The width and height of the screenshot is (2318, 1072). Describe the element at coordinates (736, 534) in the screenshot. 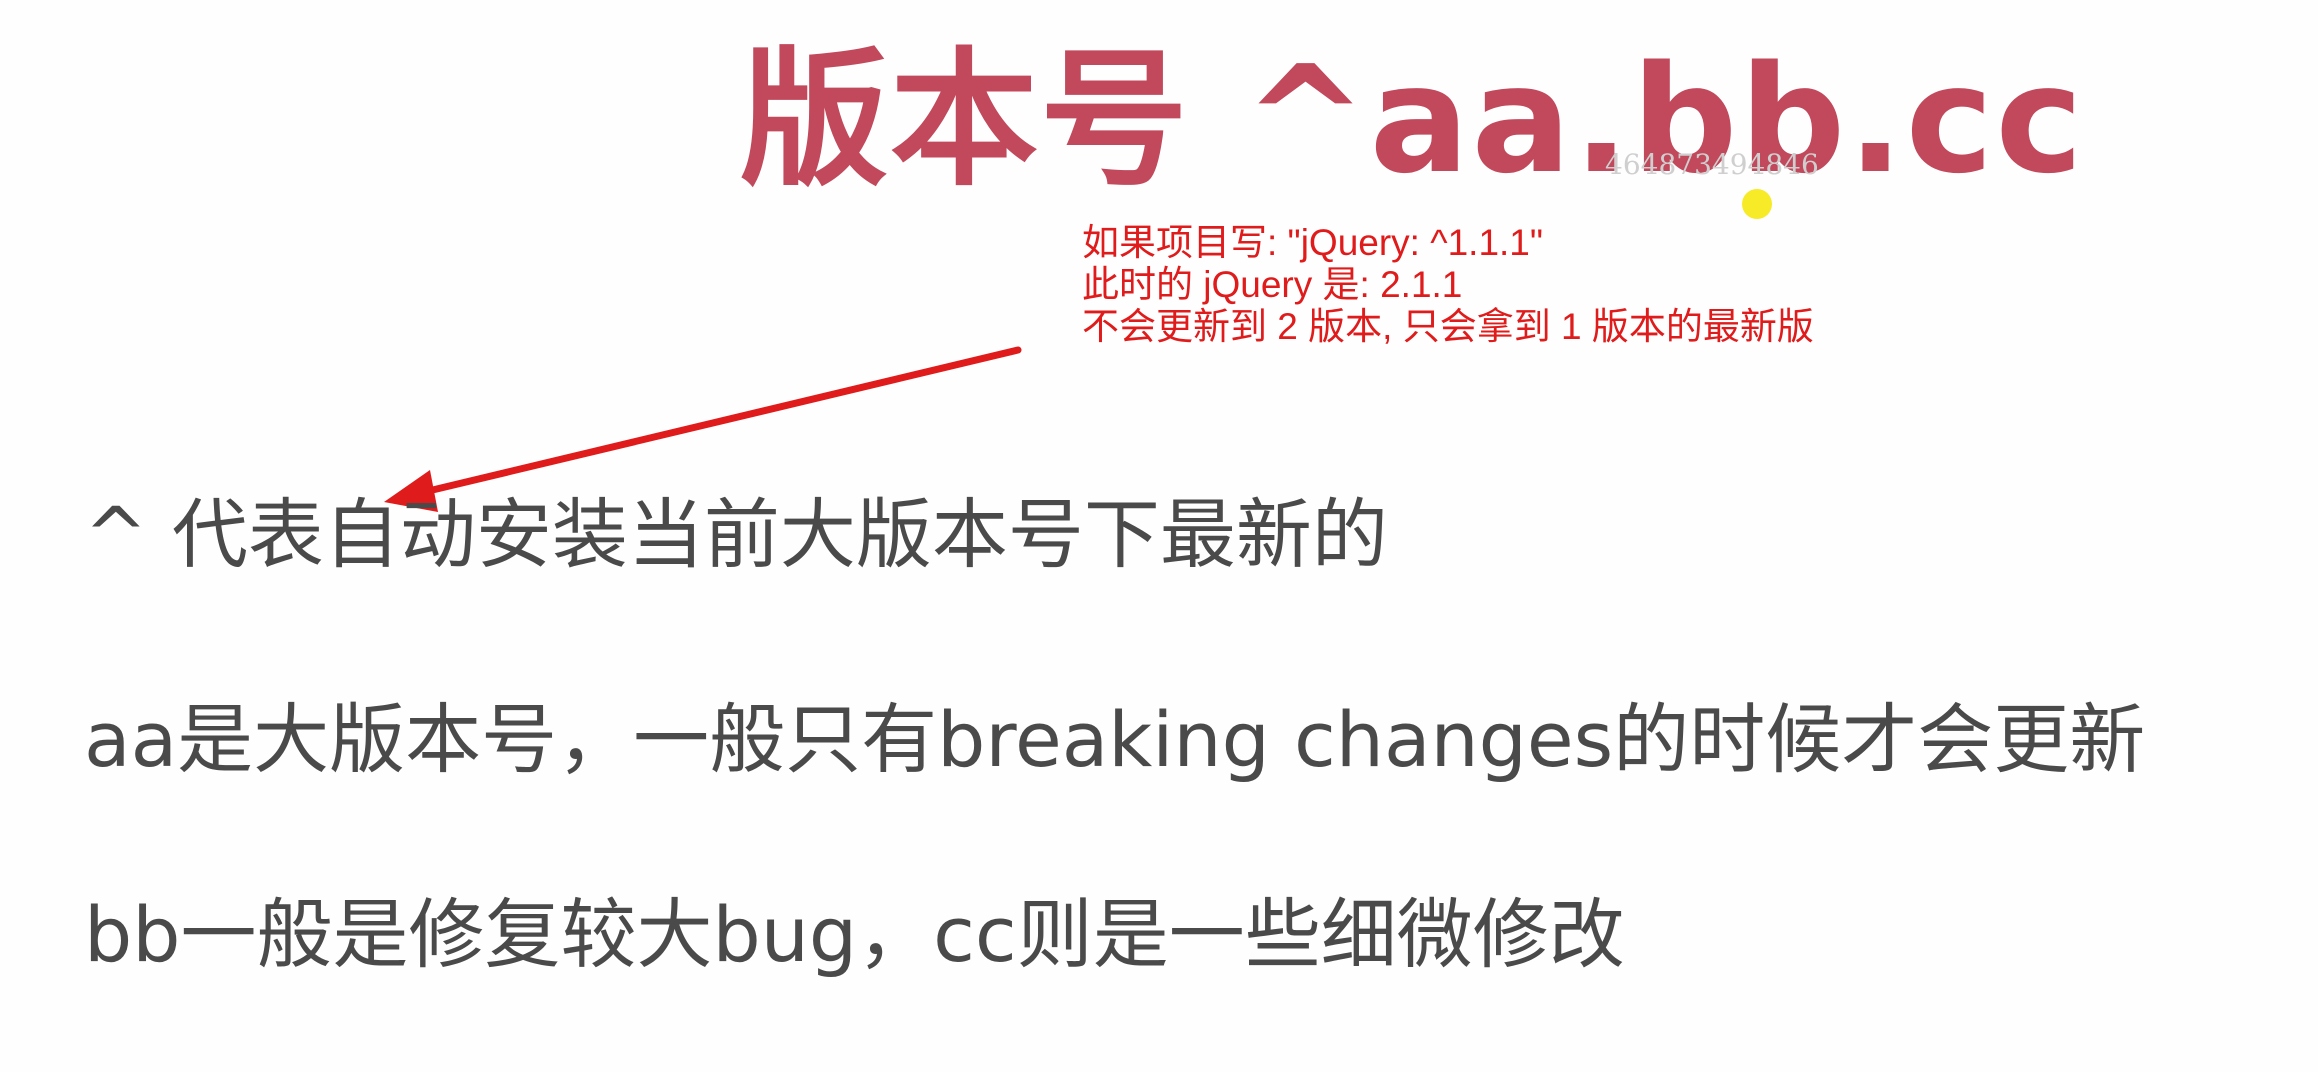

I see `body-line-caret: ^ 代表自动安装当前大版本号下最新的` at that location.